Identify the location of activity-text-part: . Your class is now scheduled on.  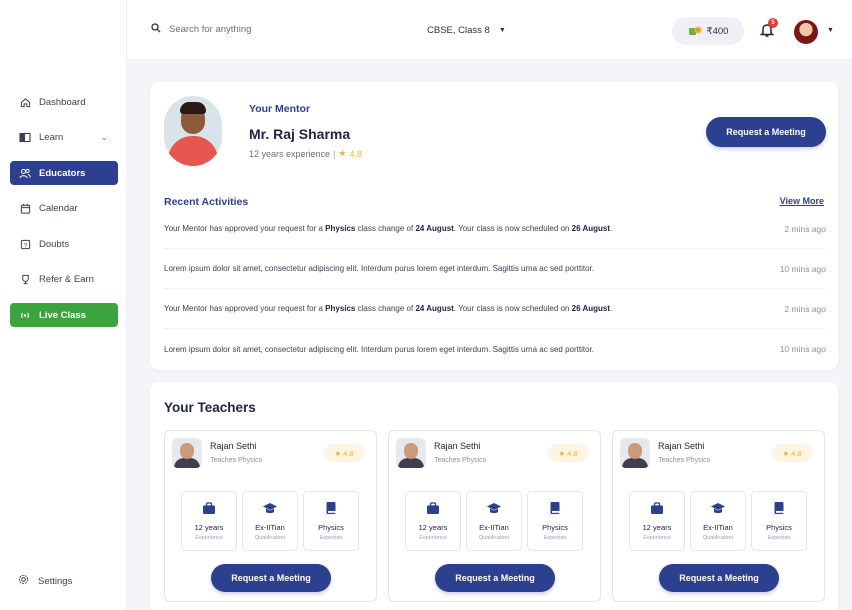
(512, 228).